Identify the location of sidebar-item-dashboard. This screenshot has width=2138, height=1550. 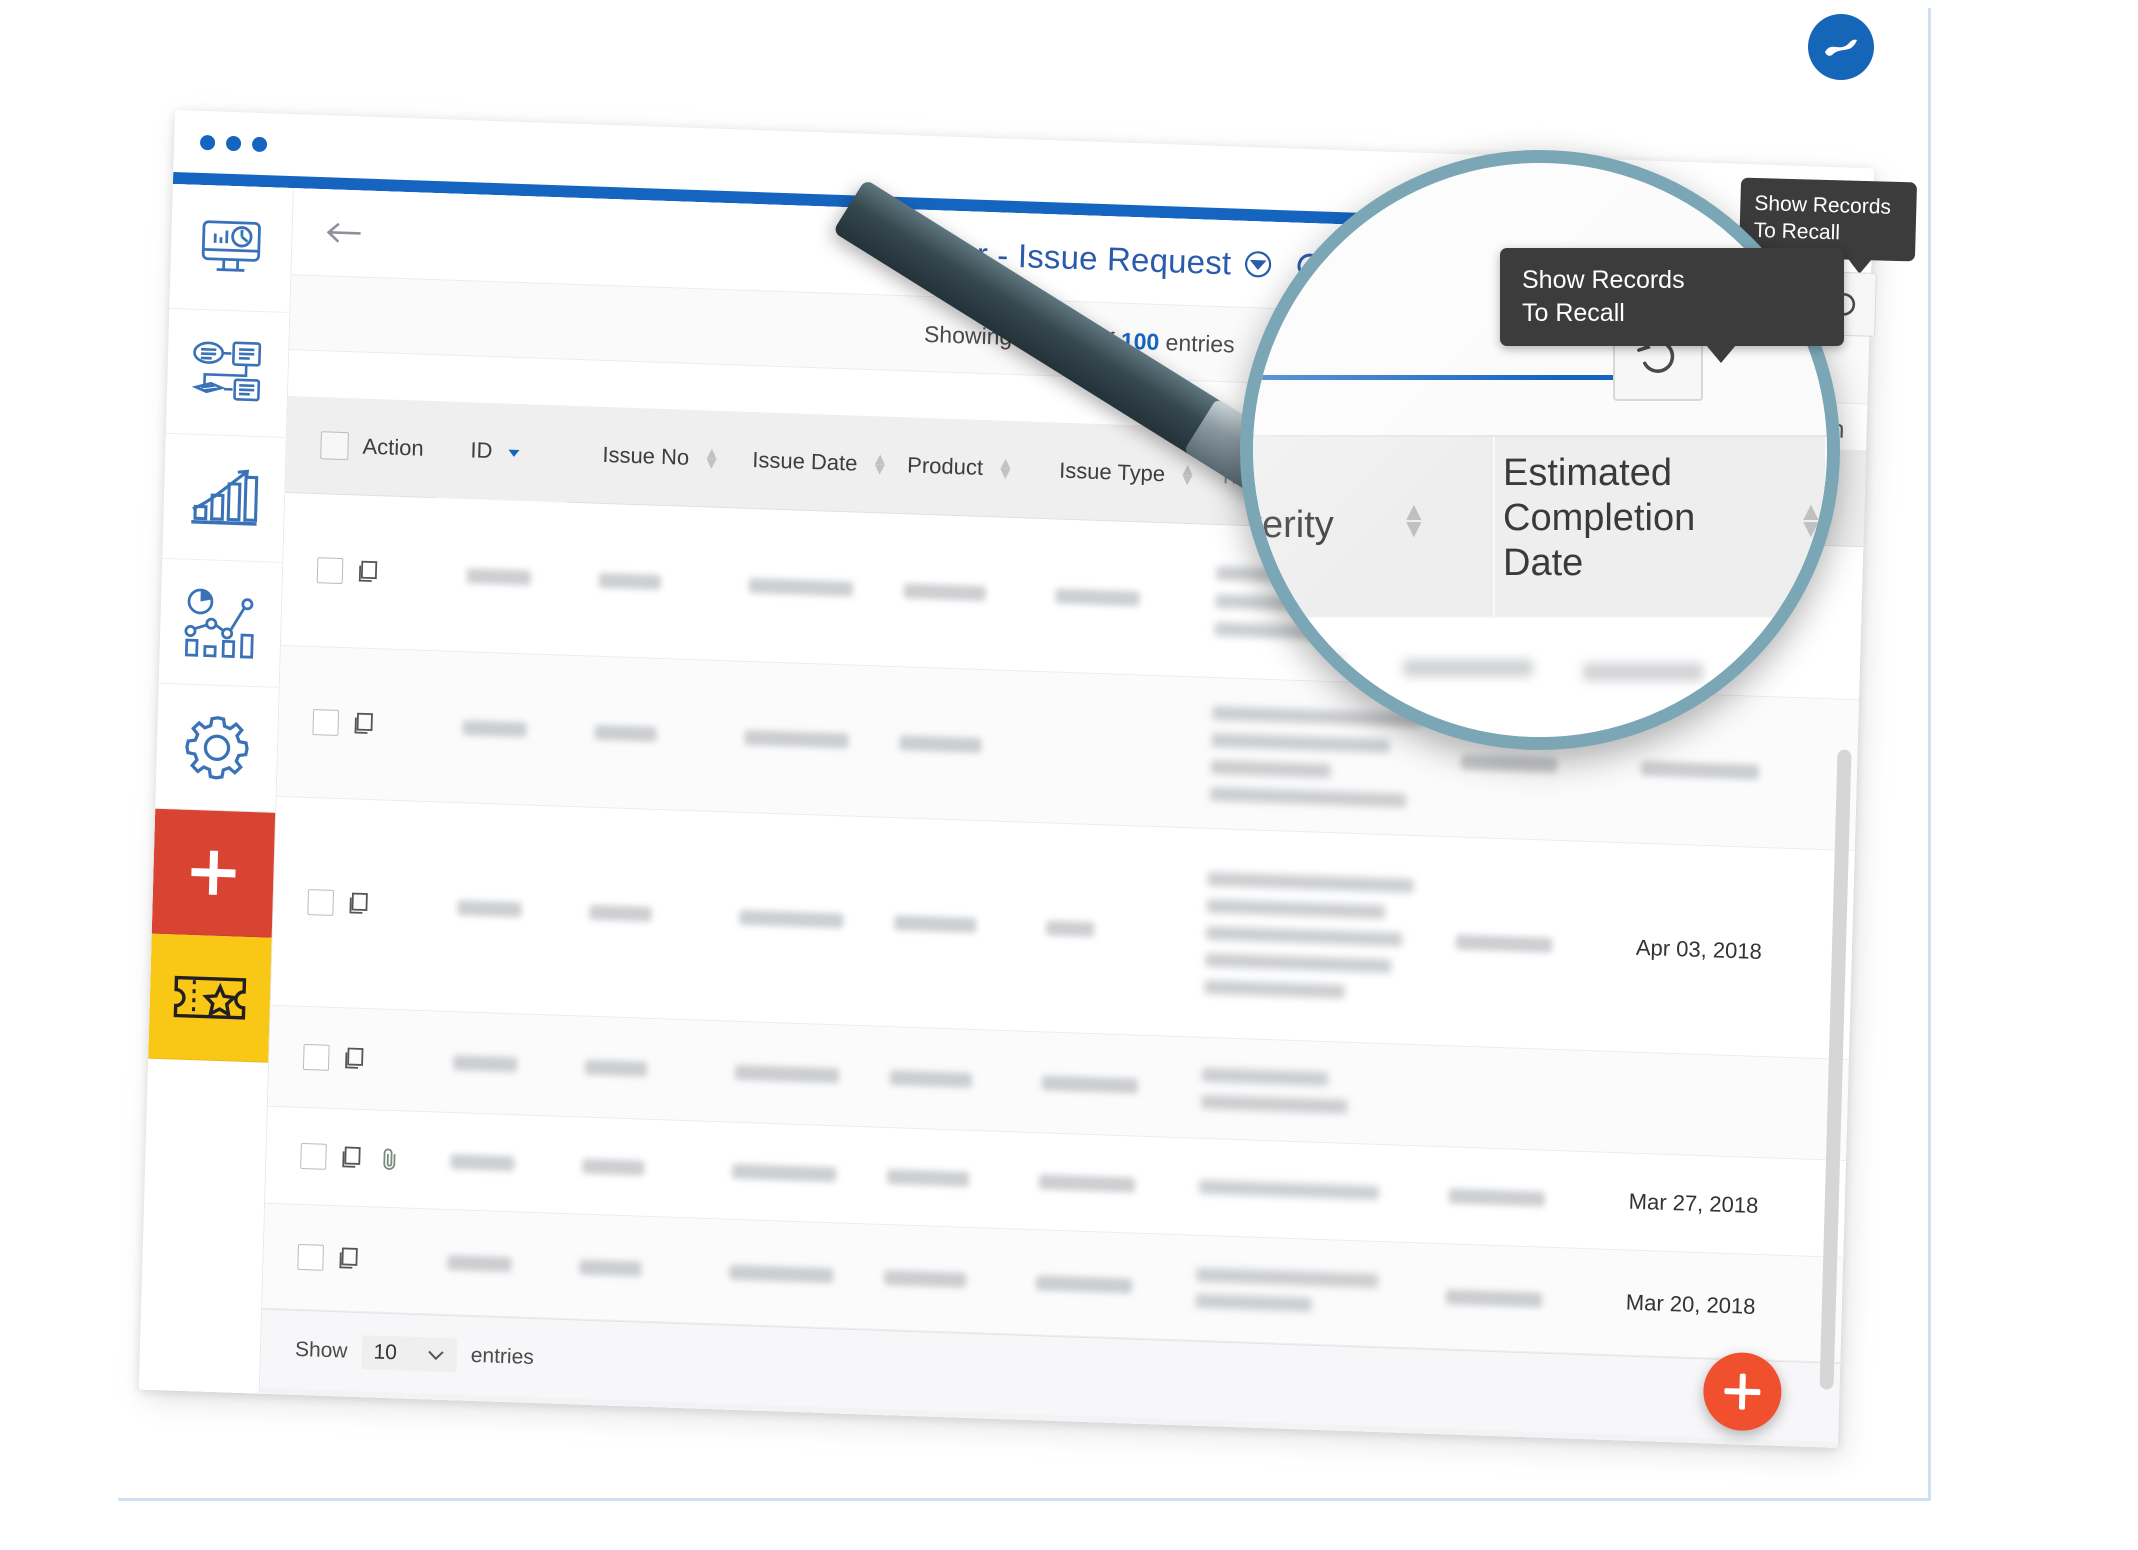
(231, 248).